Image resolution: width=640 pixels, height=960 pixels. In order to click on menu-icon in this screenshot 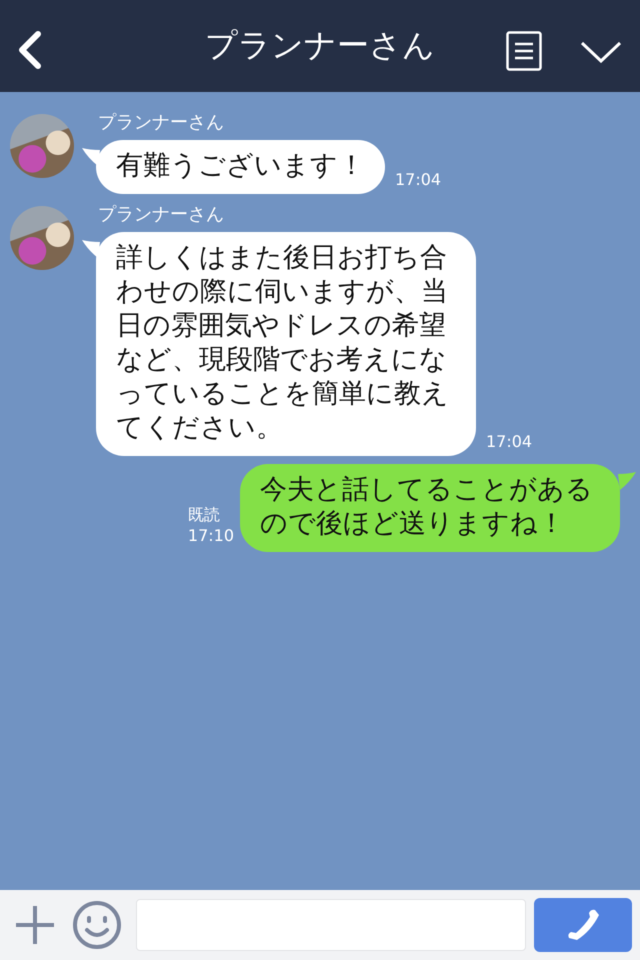, I will do `click(524, 51)`.